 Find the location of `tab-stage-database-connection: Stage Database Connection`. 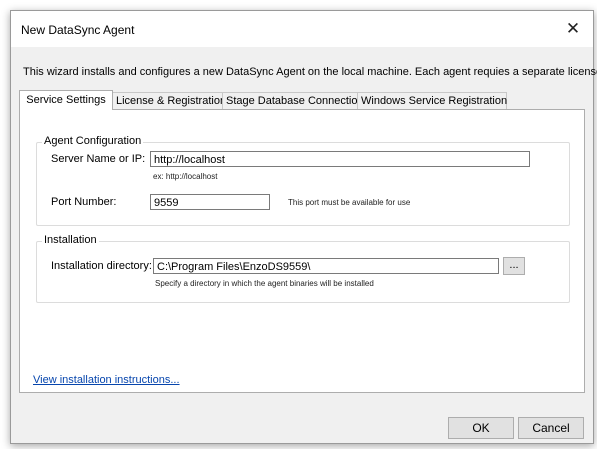

tab-stage-database-connection: Stage Database Connection is located at coordinates (293, 100).